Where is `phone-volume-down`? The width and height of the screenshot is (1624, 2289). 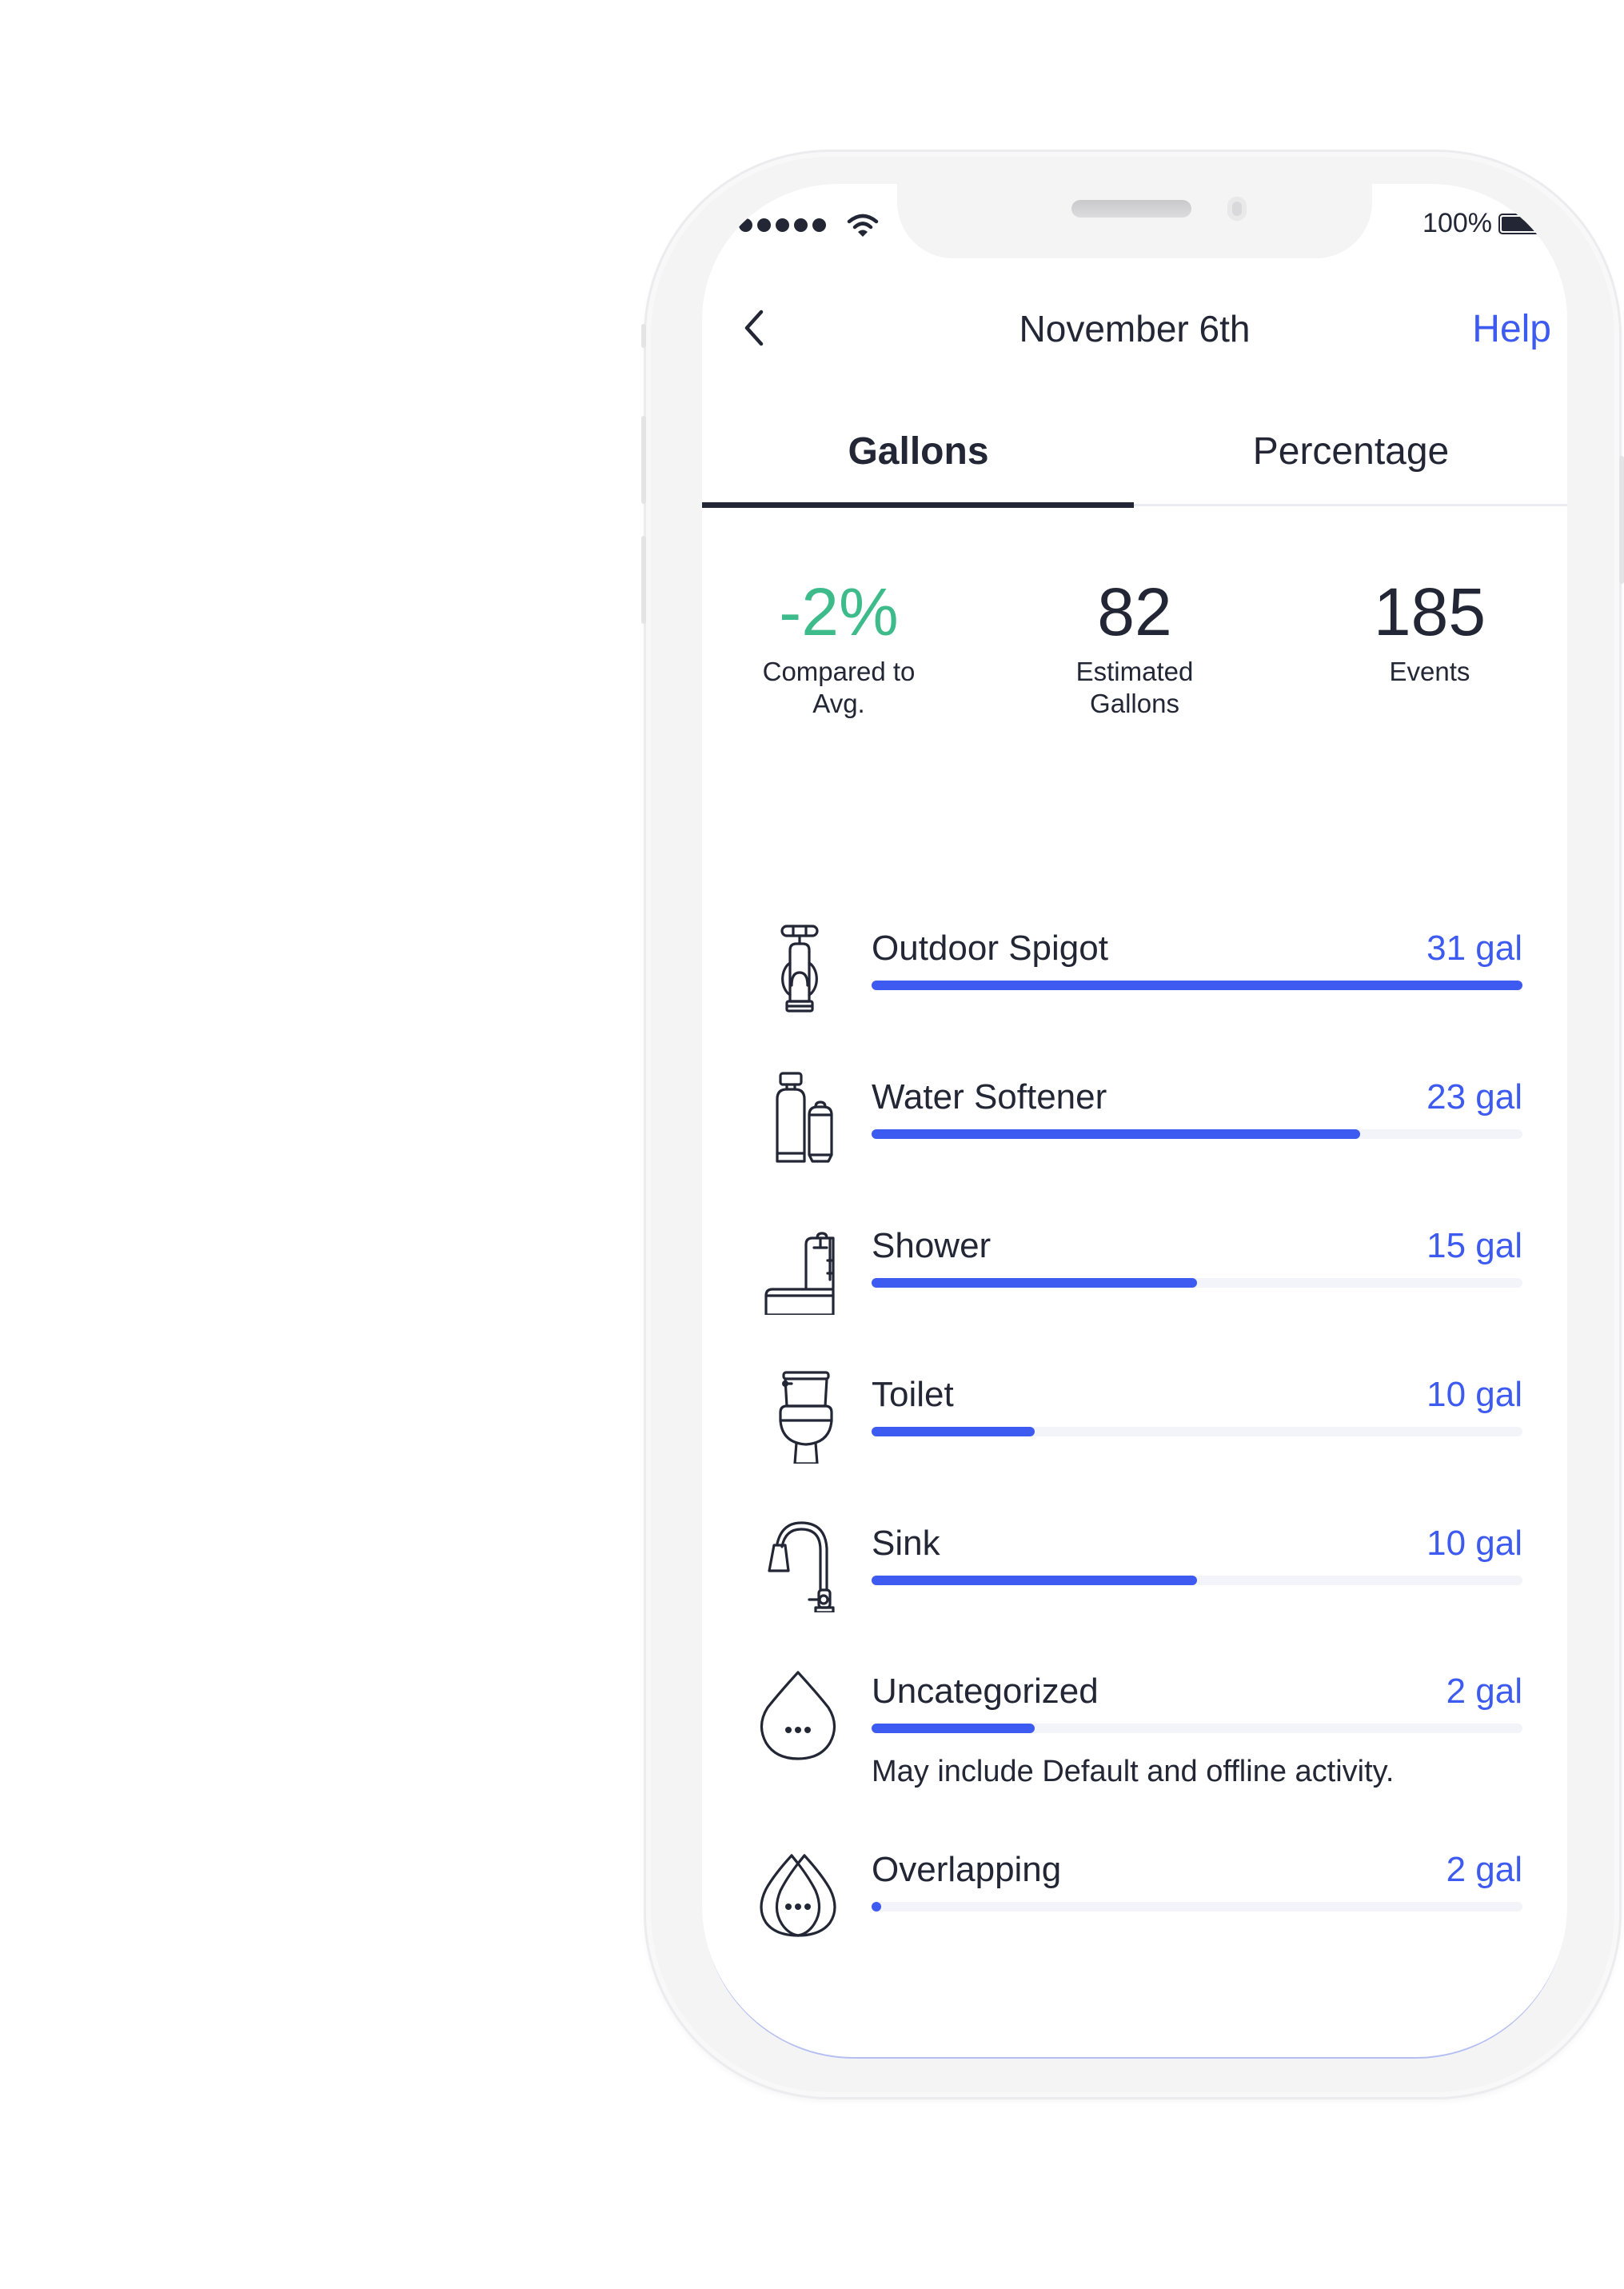 phone-volume-down is located at coordinates (644, 580).